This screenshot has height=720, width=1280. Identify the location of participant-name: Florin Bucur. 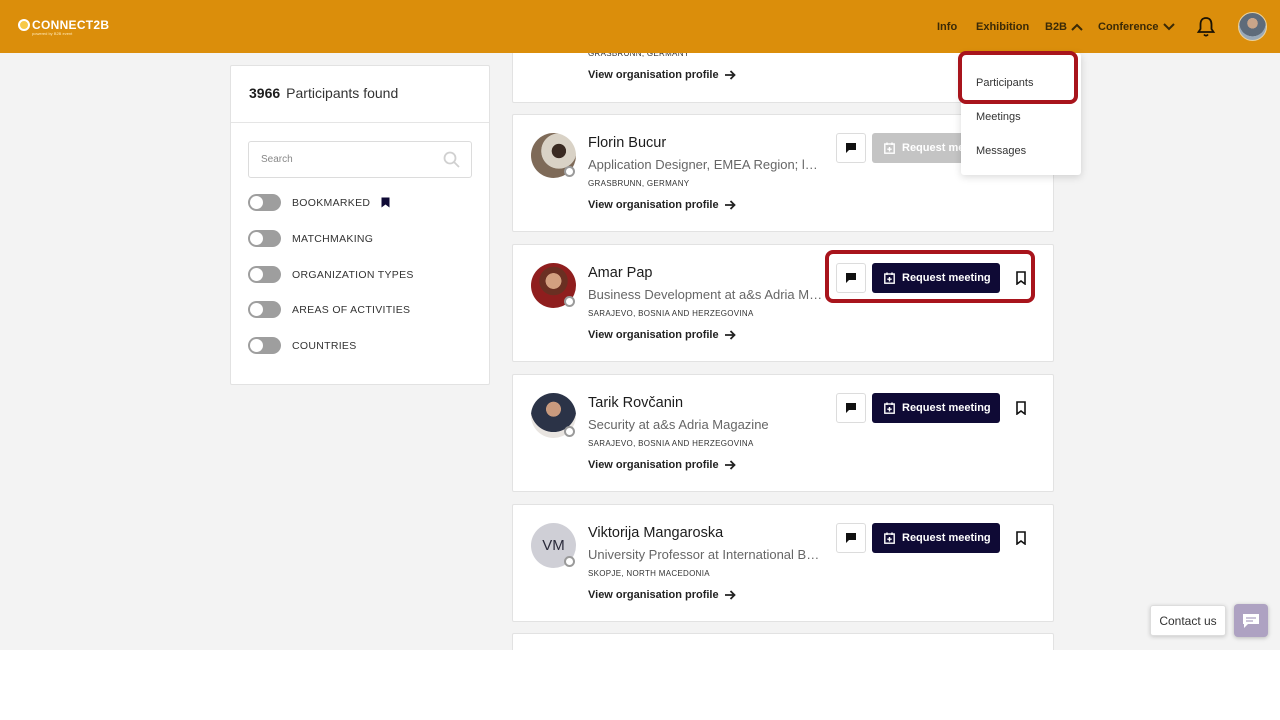
(627, 143).